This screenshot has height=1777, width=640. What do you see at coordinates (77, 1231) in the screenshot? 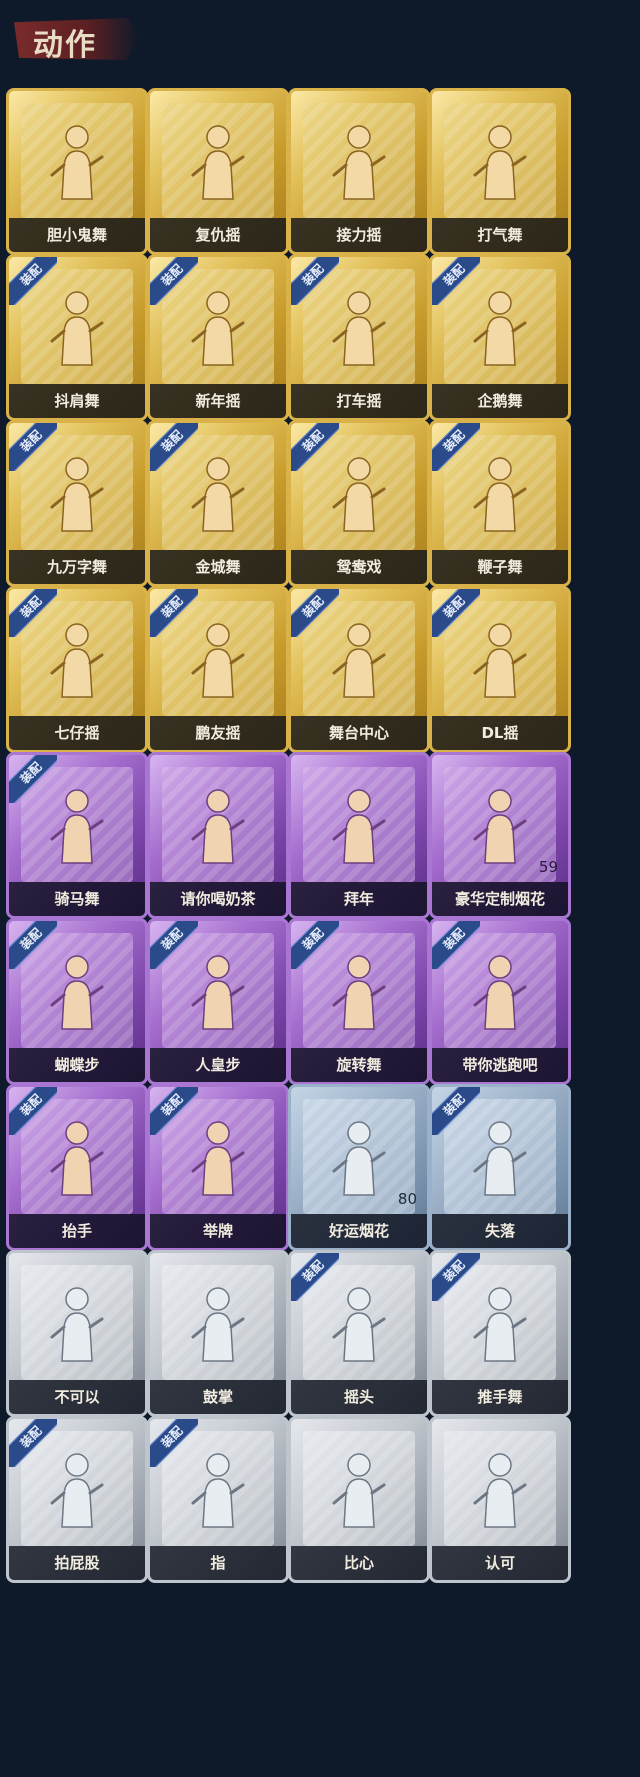
I see `emote-label: 抬手` at bounding box center [77, 1231].